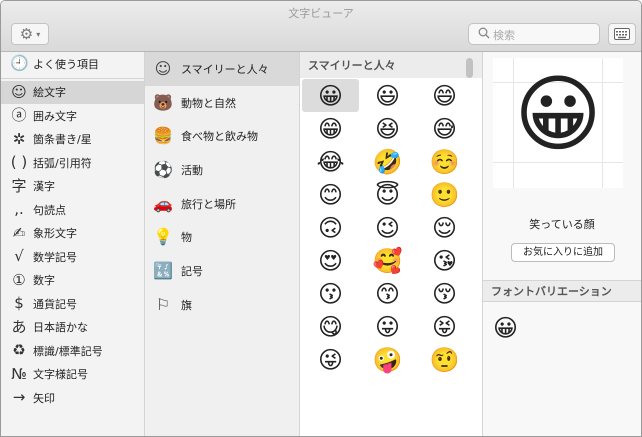 This screenshot has height=437, width=642. Describe the element at coordinates (26, 33) in the screenshot. I see `gear-icon: ⚙` at that location.